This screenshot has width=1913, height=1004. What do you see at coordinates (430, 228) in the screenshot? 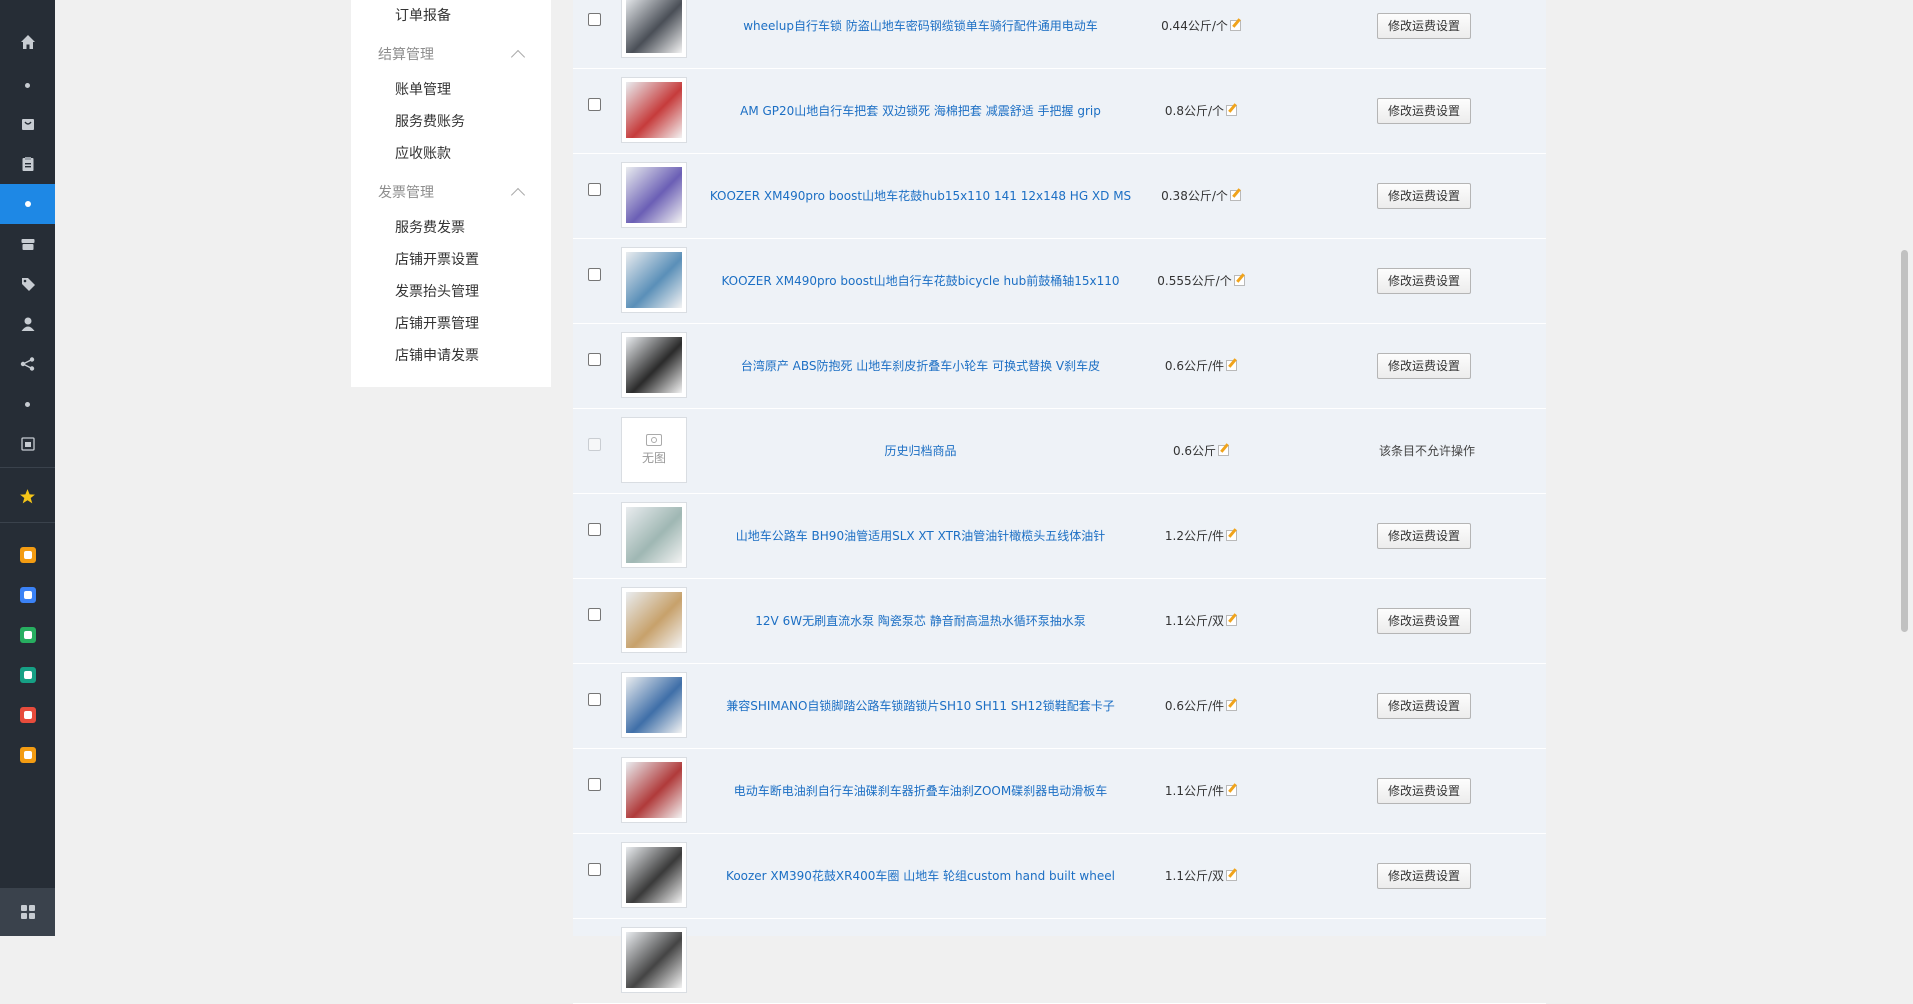
I see `menu-item-service-fee-invoice: 服务费发票` at bounding box center [430, 228].